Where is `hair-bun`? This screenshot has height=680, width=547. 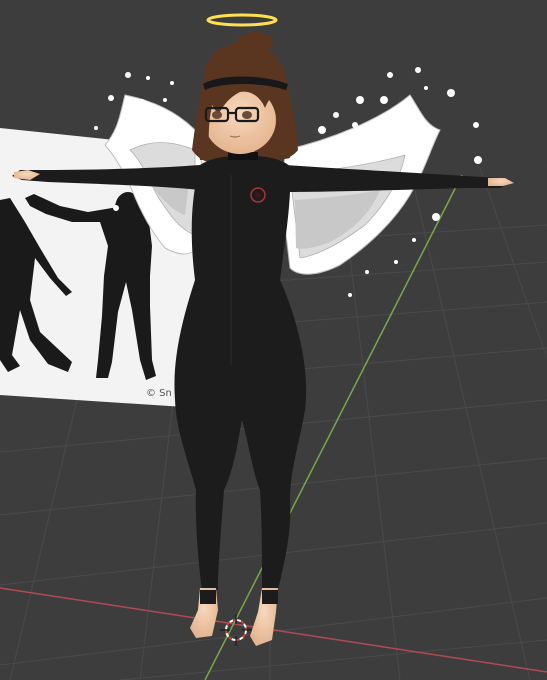
hair-bun is located at coordinates (255, 42).